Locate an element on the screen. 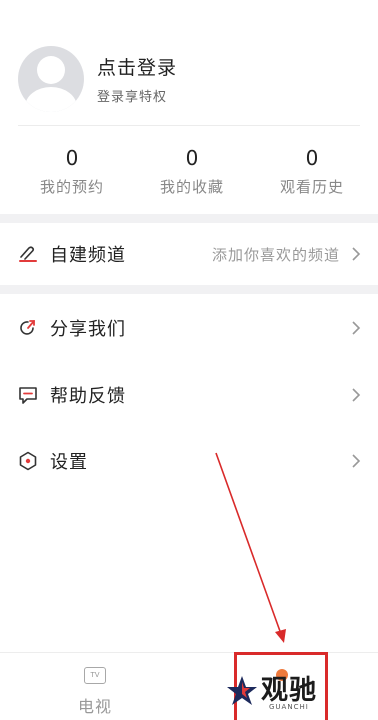 Image resolution: width=378 pixels, height=720 pixels. stat-label: 我的预约 is located at coordinates (71, 187).